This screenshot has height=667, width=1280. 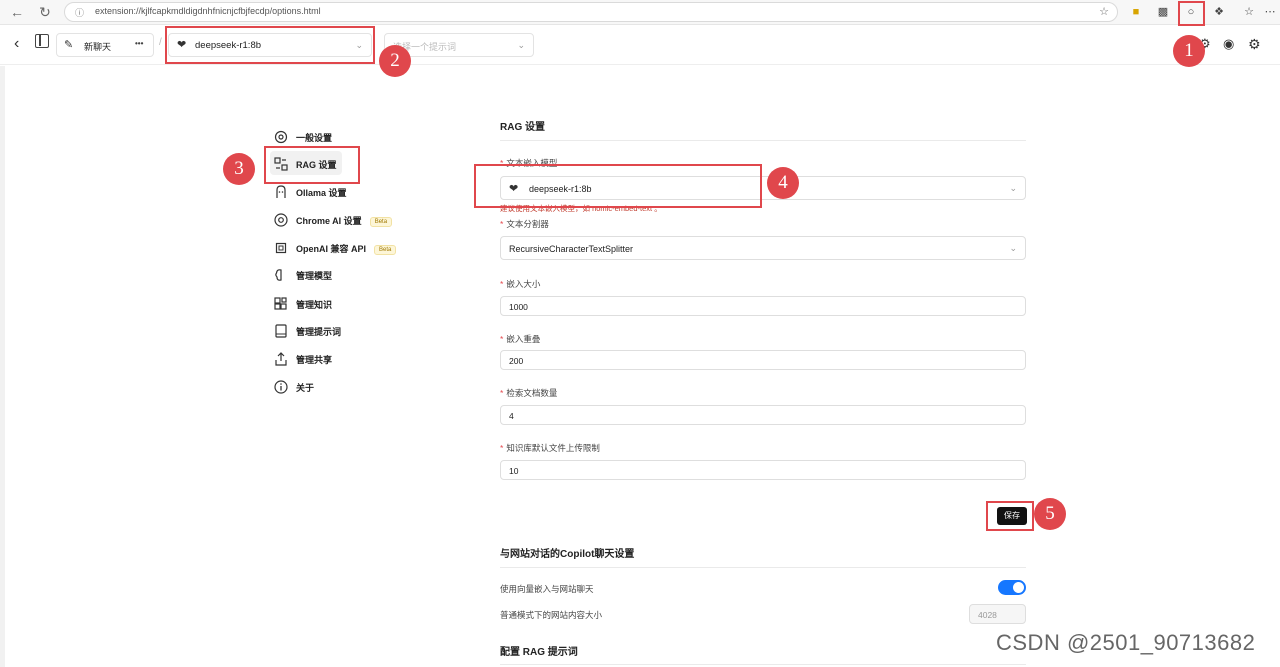 What do you see at coordinates (319, 332) in the screenshot?
I see `sidebar-item-label: 管理提示词` at bounding box center [319, 332].